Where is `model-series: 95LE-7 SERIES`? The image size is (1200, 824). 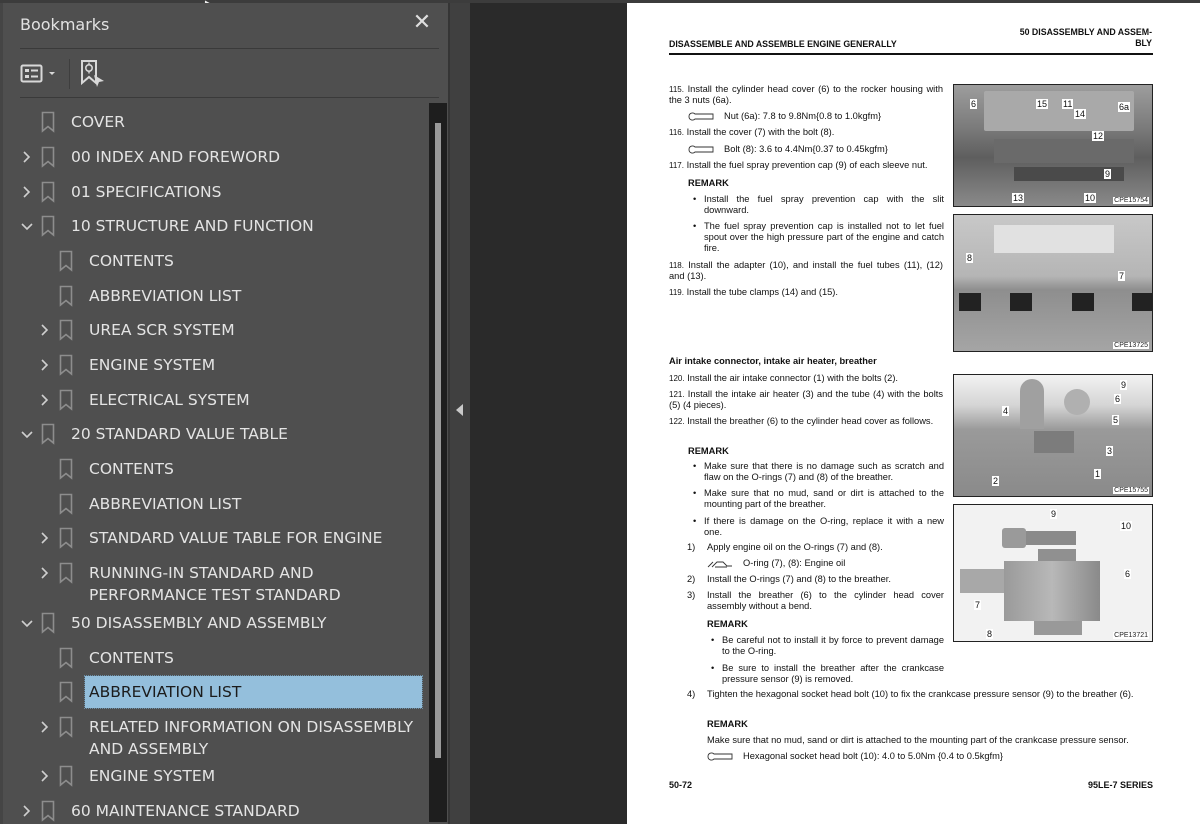 model-series: 95LE-7 SERIES is located at coordinates (1120, 785).